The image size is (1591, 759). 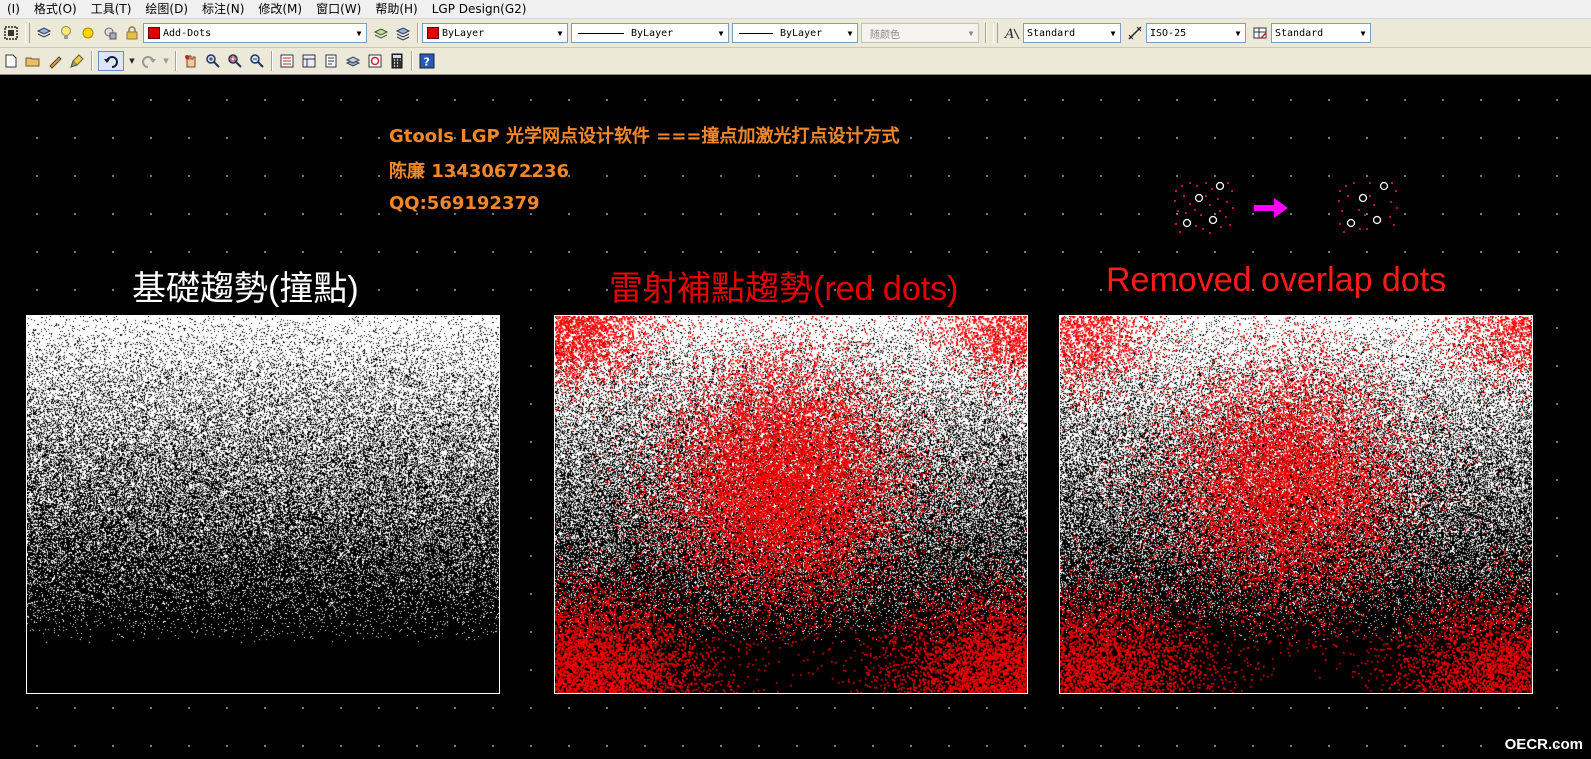 I want to click on properties-icon, so click(x=287, y=61).